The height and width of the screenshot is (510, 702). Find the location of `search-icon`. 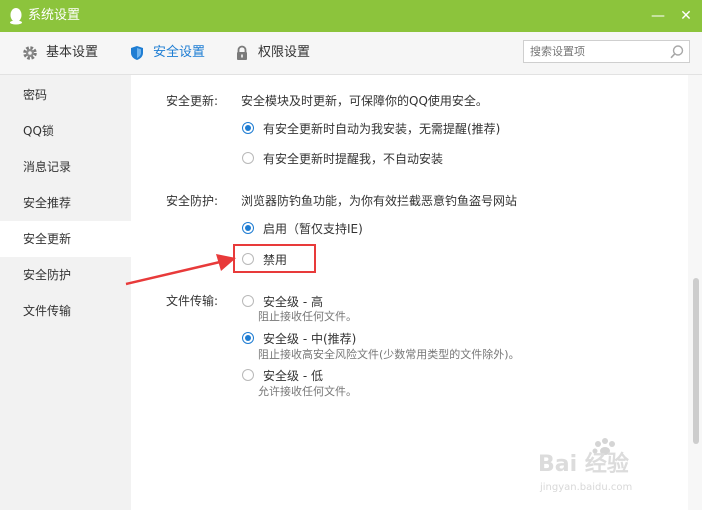

search-icon is located at coordinates (677, 52).